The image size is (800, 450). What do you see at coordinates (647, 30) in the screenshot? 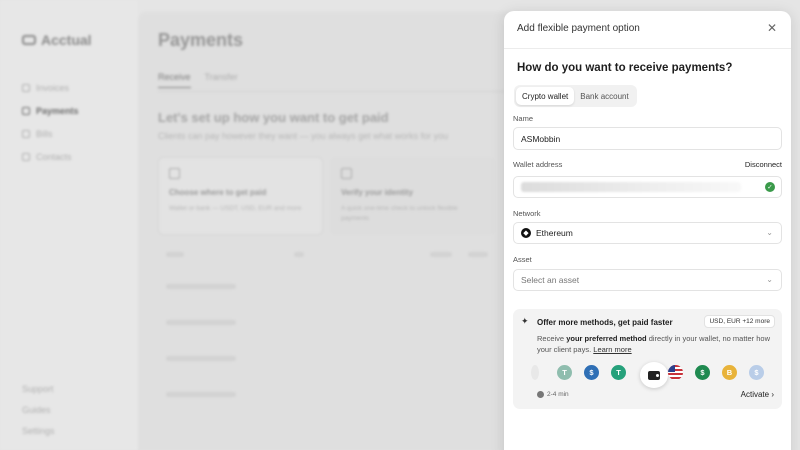
I see `modal-header: Add flexible payment option ✕` at bounding box center [647, 30].